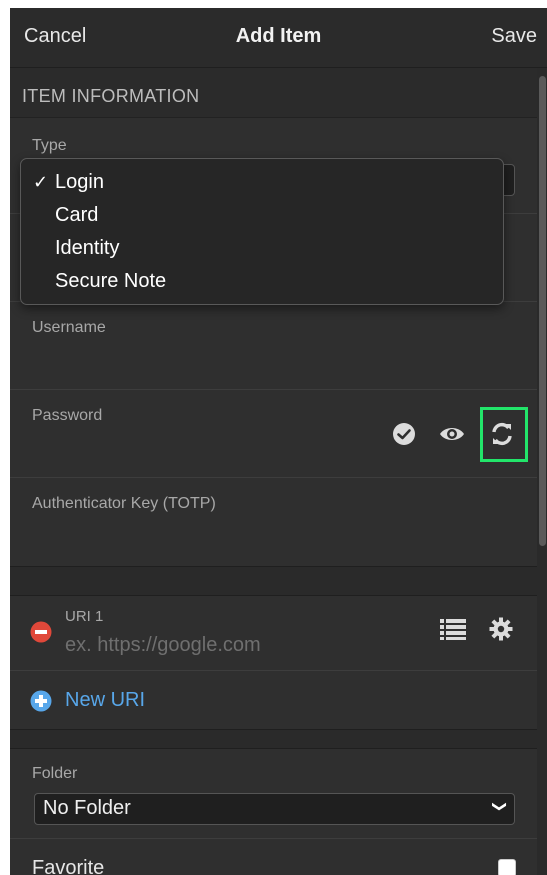 The width and height of the screenshot is (547, 875). What do you see at coordinates (501, 631) in the screenshot?
I see `gear-icon` at bounding box center [501, 631].